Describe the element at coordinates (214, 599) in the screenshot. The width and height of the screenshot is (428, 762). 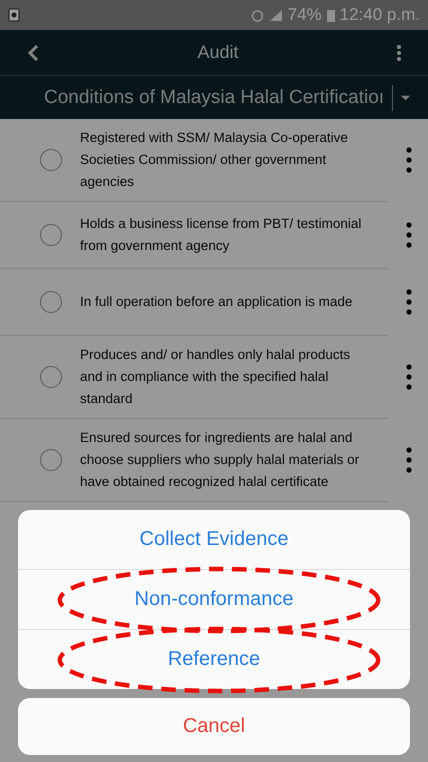
I see `action-button: Non-conformance` at that location.